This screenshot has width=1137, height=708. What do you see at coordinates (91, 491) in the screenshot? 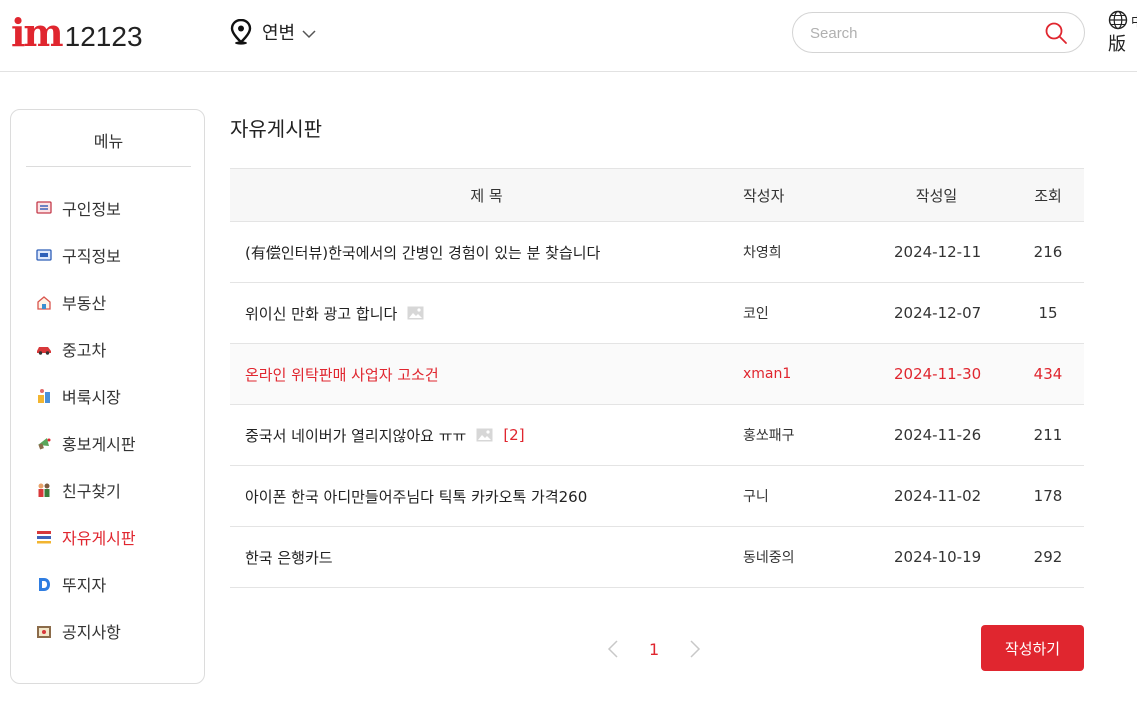
I see `sidebar-item-label: 친구찾기` at bounding box center [91, 491].